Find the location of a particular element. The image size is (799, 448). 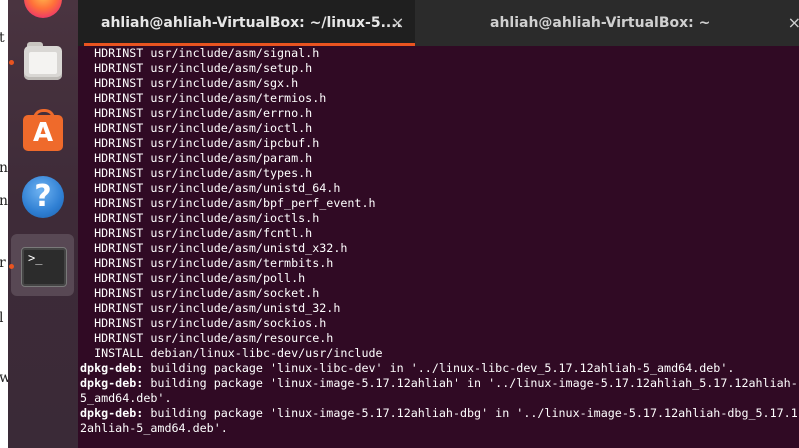

background-document-edge: t n n r l w is located at coordinates (4, 224).